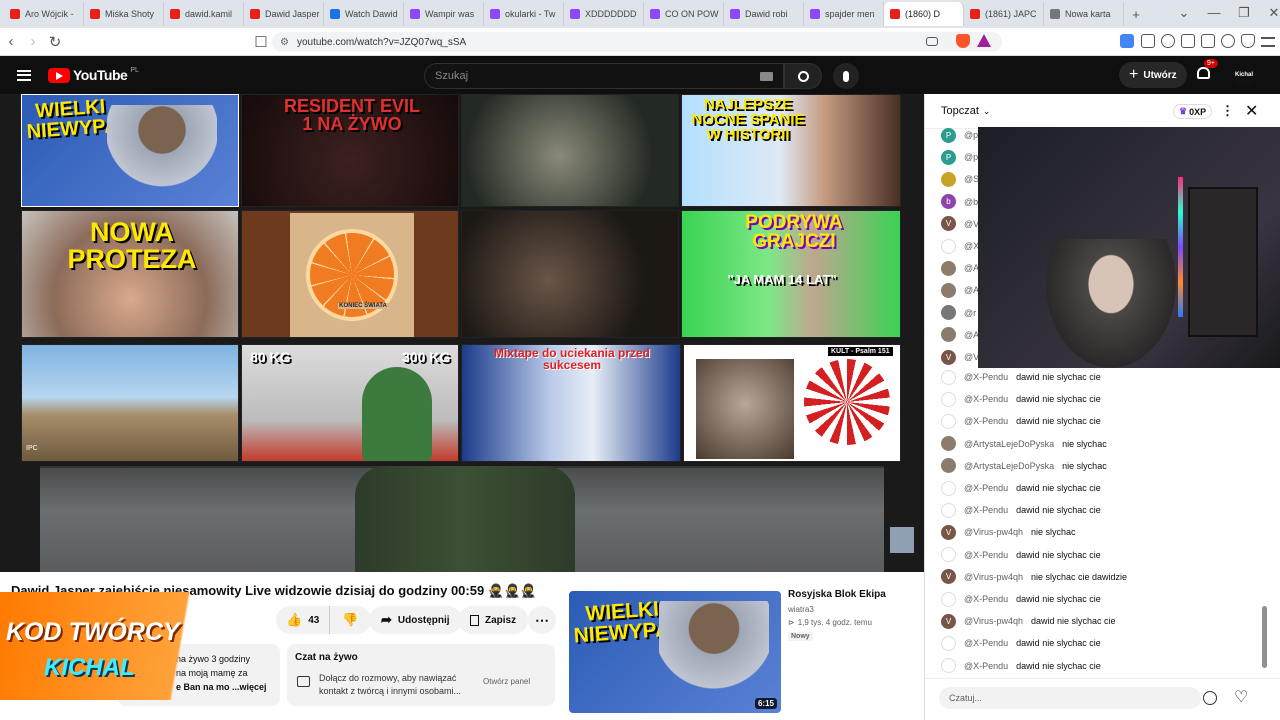 Image resolution: width=1280 pixels, height=720 pixels. I want to click on open-chat-button: Otwórz panel, so click(506, 681).